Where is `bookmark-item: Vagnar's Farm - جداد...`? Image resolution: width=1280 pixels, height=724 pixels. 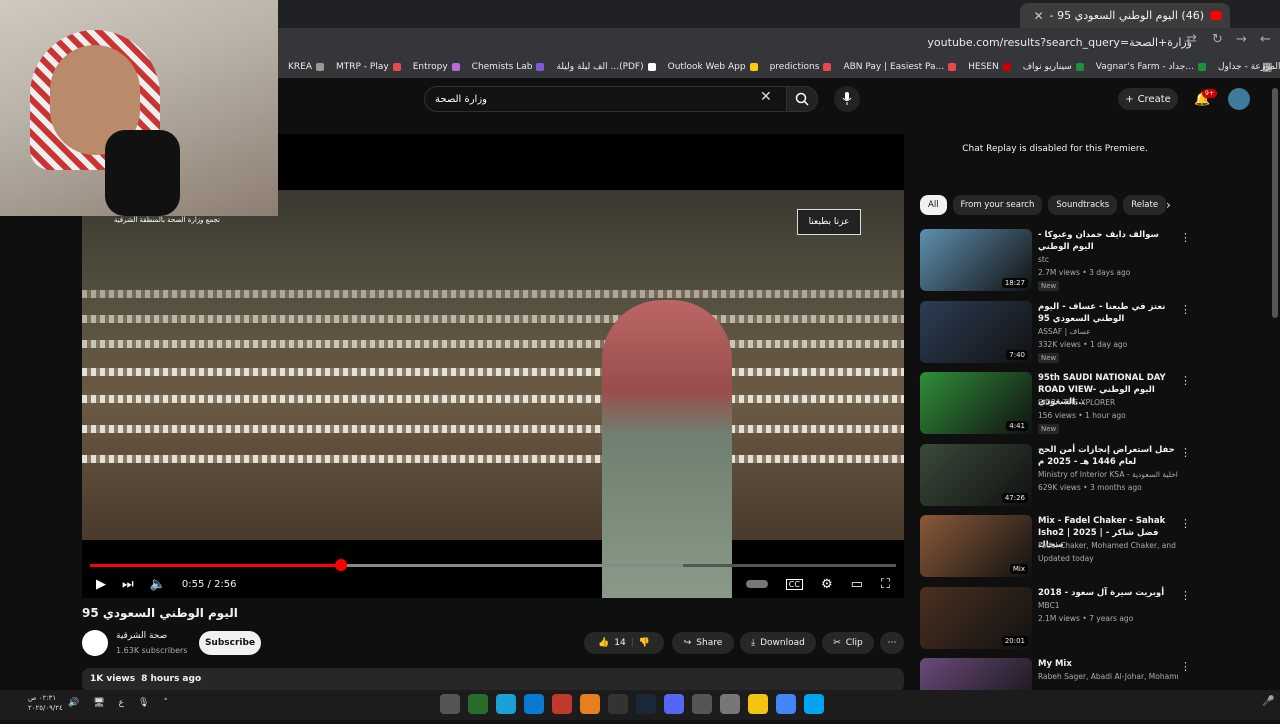
bookmark-item: Vagnar's Farm - جداد... is located at coordinates (1151, 67).